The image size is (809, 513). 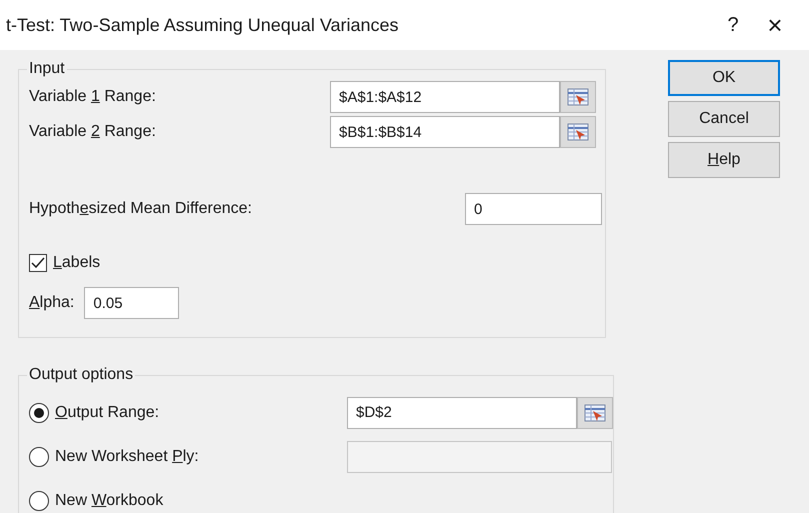 I want to click on radio-label: New Worksheet Ply:, so click(x=127, y=457).